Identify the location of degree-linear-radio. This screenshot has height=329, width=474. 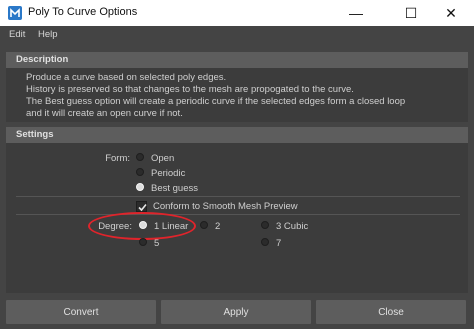
(143, 225).